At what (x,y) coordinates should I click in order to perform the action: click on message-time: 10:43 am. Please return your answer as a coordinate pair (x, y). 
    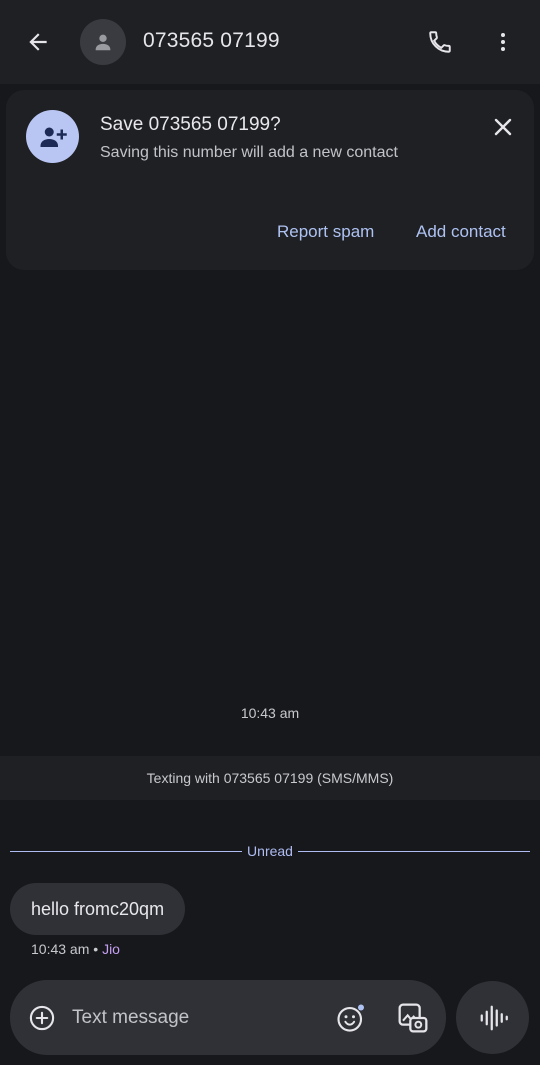
    Looking at the image, I should click on (60, 949).